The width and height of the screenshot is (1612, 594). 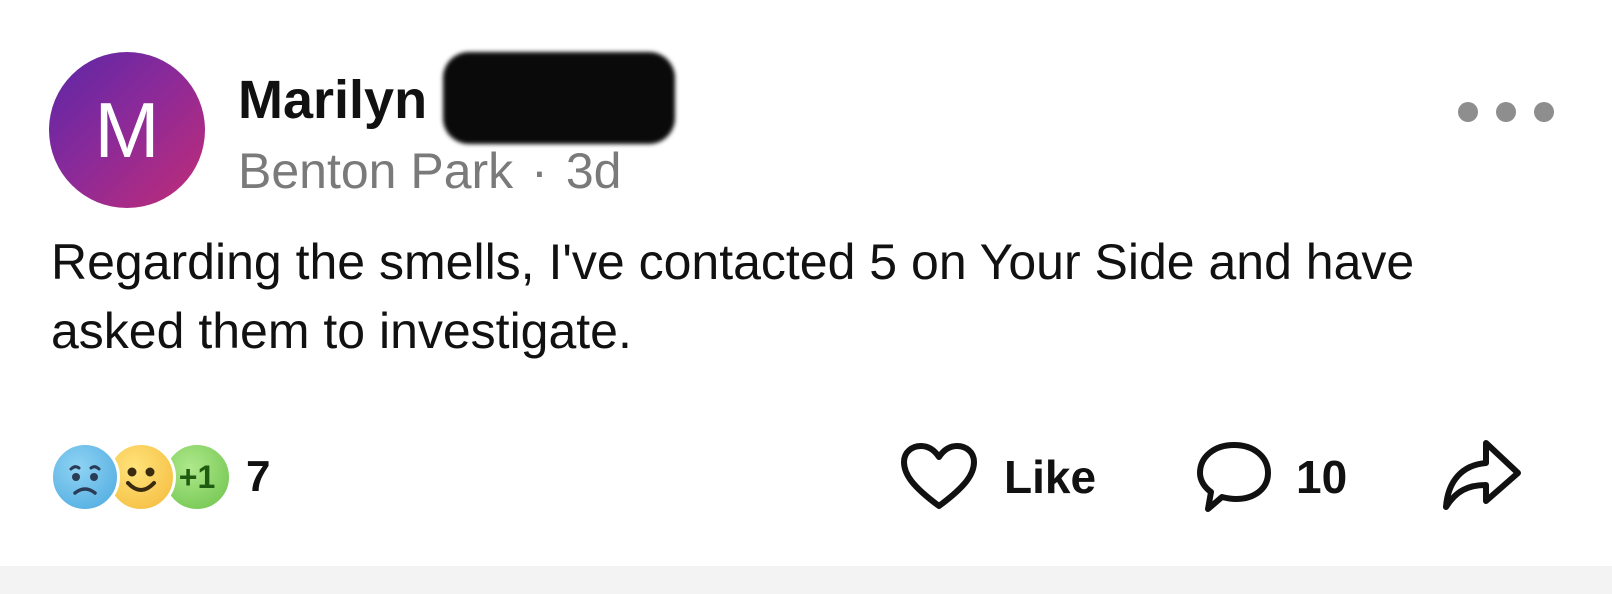 What do you see at coordinates (375, 171) in the screenshot?
I see `neighborhood-label: Benton Park` at bounding box center [375, 171].